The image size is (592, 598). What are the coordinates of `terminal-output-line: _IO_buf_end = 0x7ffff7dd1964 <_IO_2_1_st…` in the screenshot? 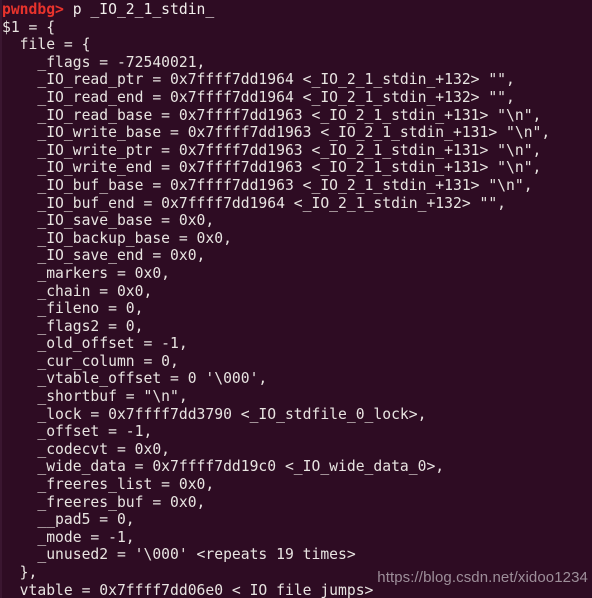 It's located at (254, 203).